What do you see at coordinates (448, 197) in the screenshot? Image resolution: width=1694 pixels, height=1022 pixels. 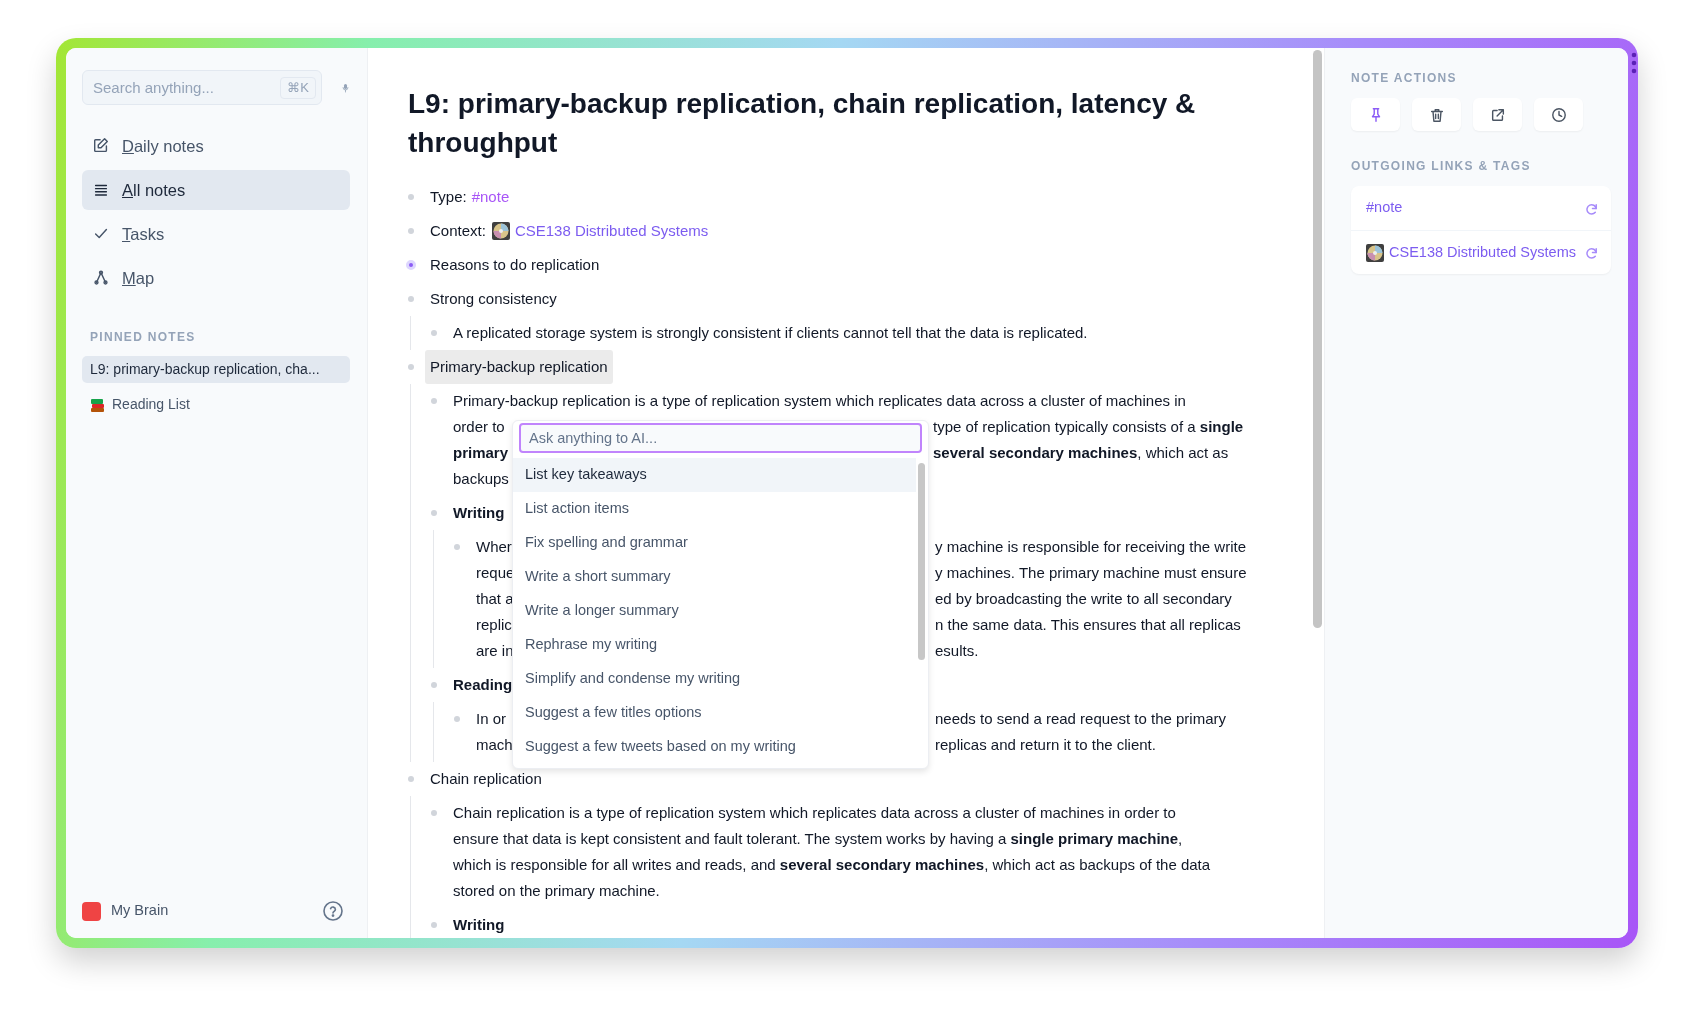 I see `field-label: Type:` at bounding box center [448, 197].